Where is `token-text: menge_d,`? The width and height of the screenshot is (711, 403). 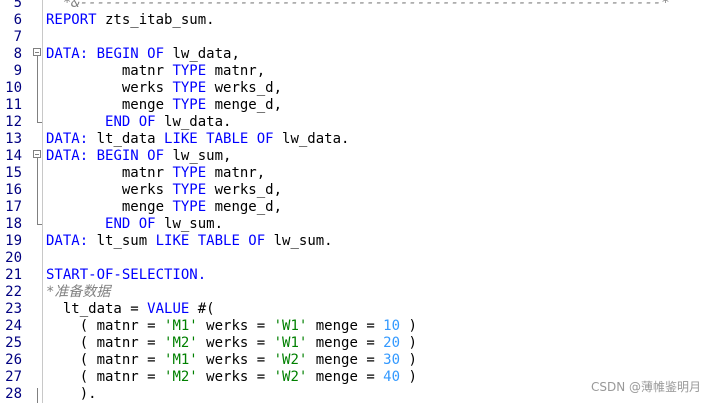
token-text: menge_d, is located at coordinates (244, 207).